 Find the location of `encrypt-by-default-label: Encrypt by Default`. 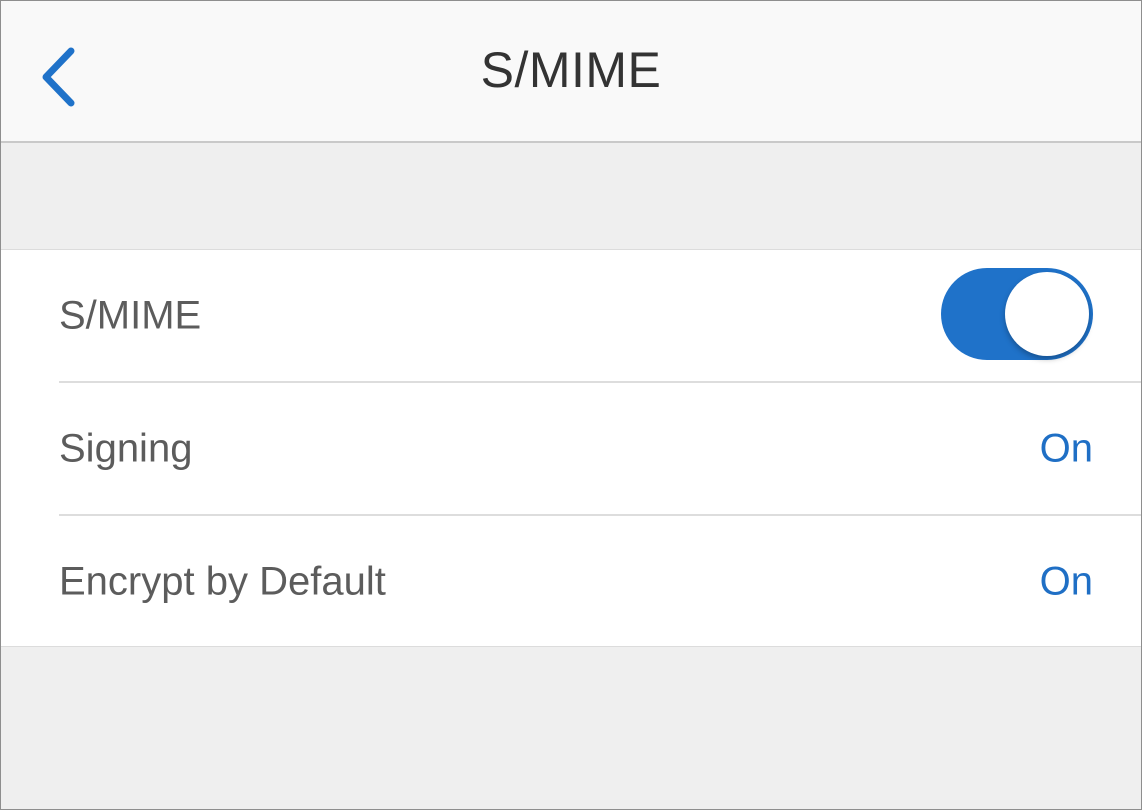

encrypt-by-default-label: Encrypt by Default is located at coordinates (222, 581).